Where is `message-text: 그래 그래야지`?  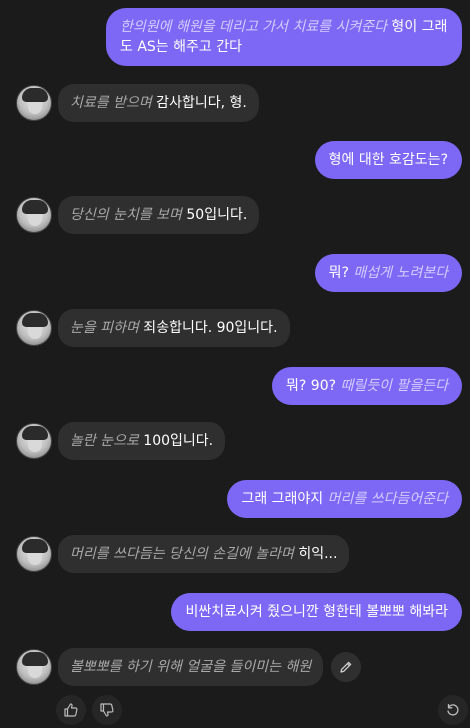
message-text: 그래 그래야지 is located at coordinates (284, 499).